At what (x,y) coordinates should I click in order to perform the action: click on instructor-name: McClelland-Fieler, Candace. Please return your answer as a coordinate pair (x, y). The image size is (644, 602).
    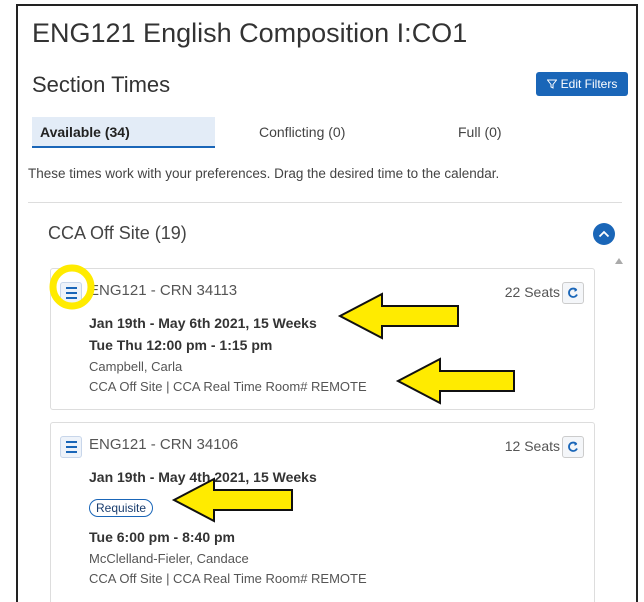
    Looking at the image, I should click on (169, 558).